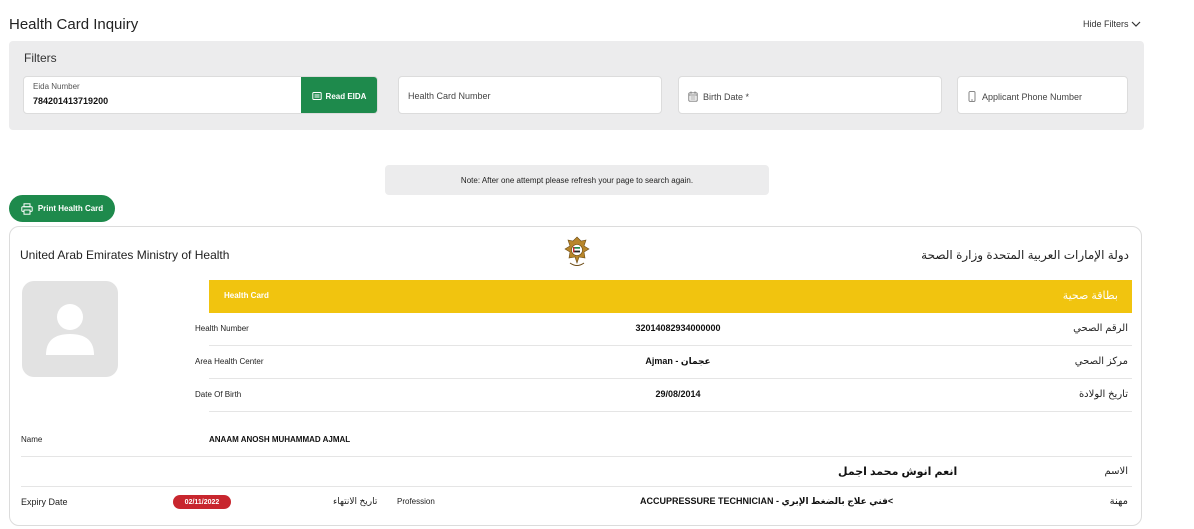 The height and width of the screenshot is (529, 1194). What do you see at coordinates (678, 328) in the screenshot?
I see `health-number-value: 32014082934000000` at bounding box center [678, 328].